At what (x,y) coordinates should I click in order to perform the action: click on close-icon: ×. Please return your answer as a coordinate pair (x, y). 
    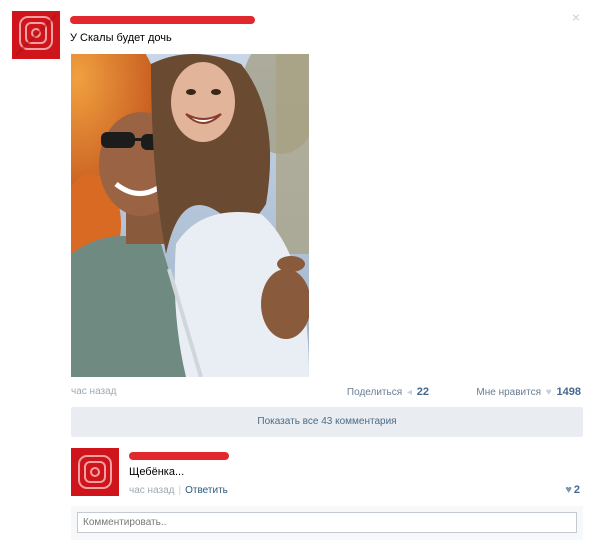
    Looking at the image, I should click on (576, 17).